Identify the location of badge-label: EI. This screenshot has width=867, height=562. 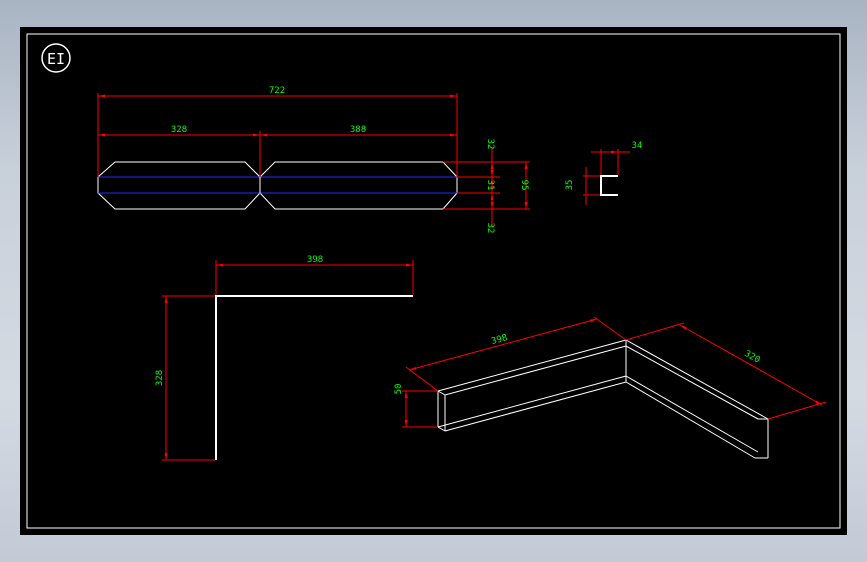
(56, 59).